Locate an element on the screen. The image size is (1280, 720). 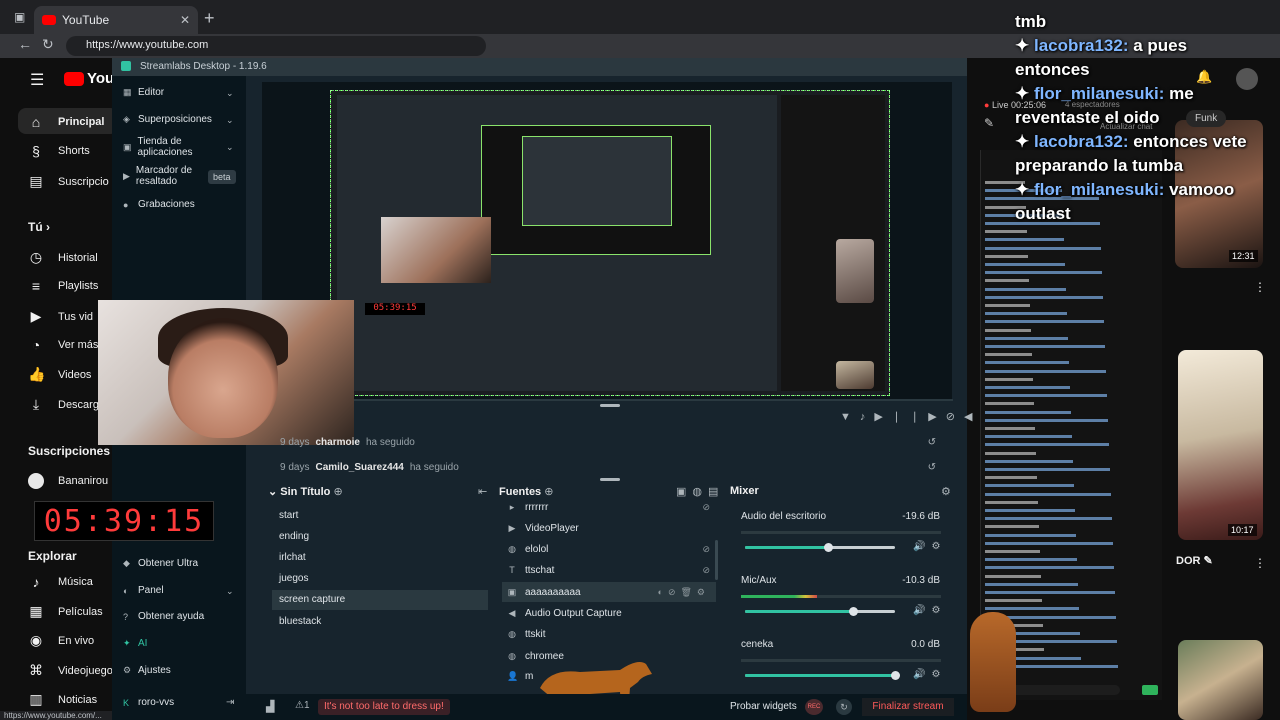
video-thumbnail is located at coordinates (1220, 680).